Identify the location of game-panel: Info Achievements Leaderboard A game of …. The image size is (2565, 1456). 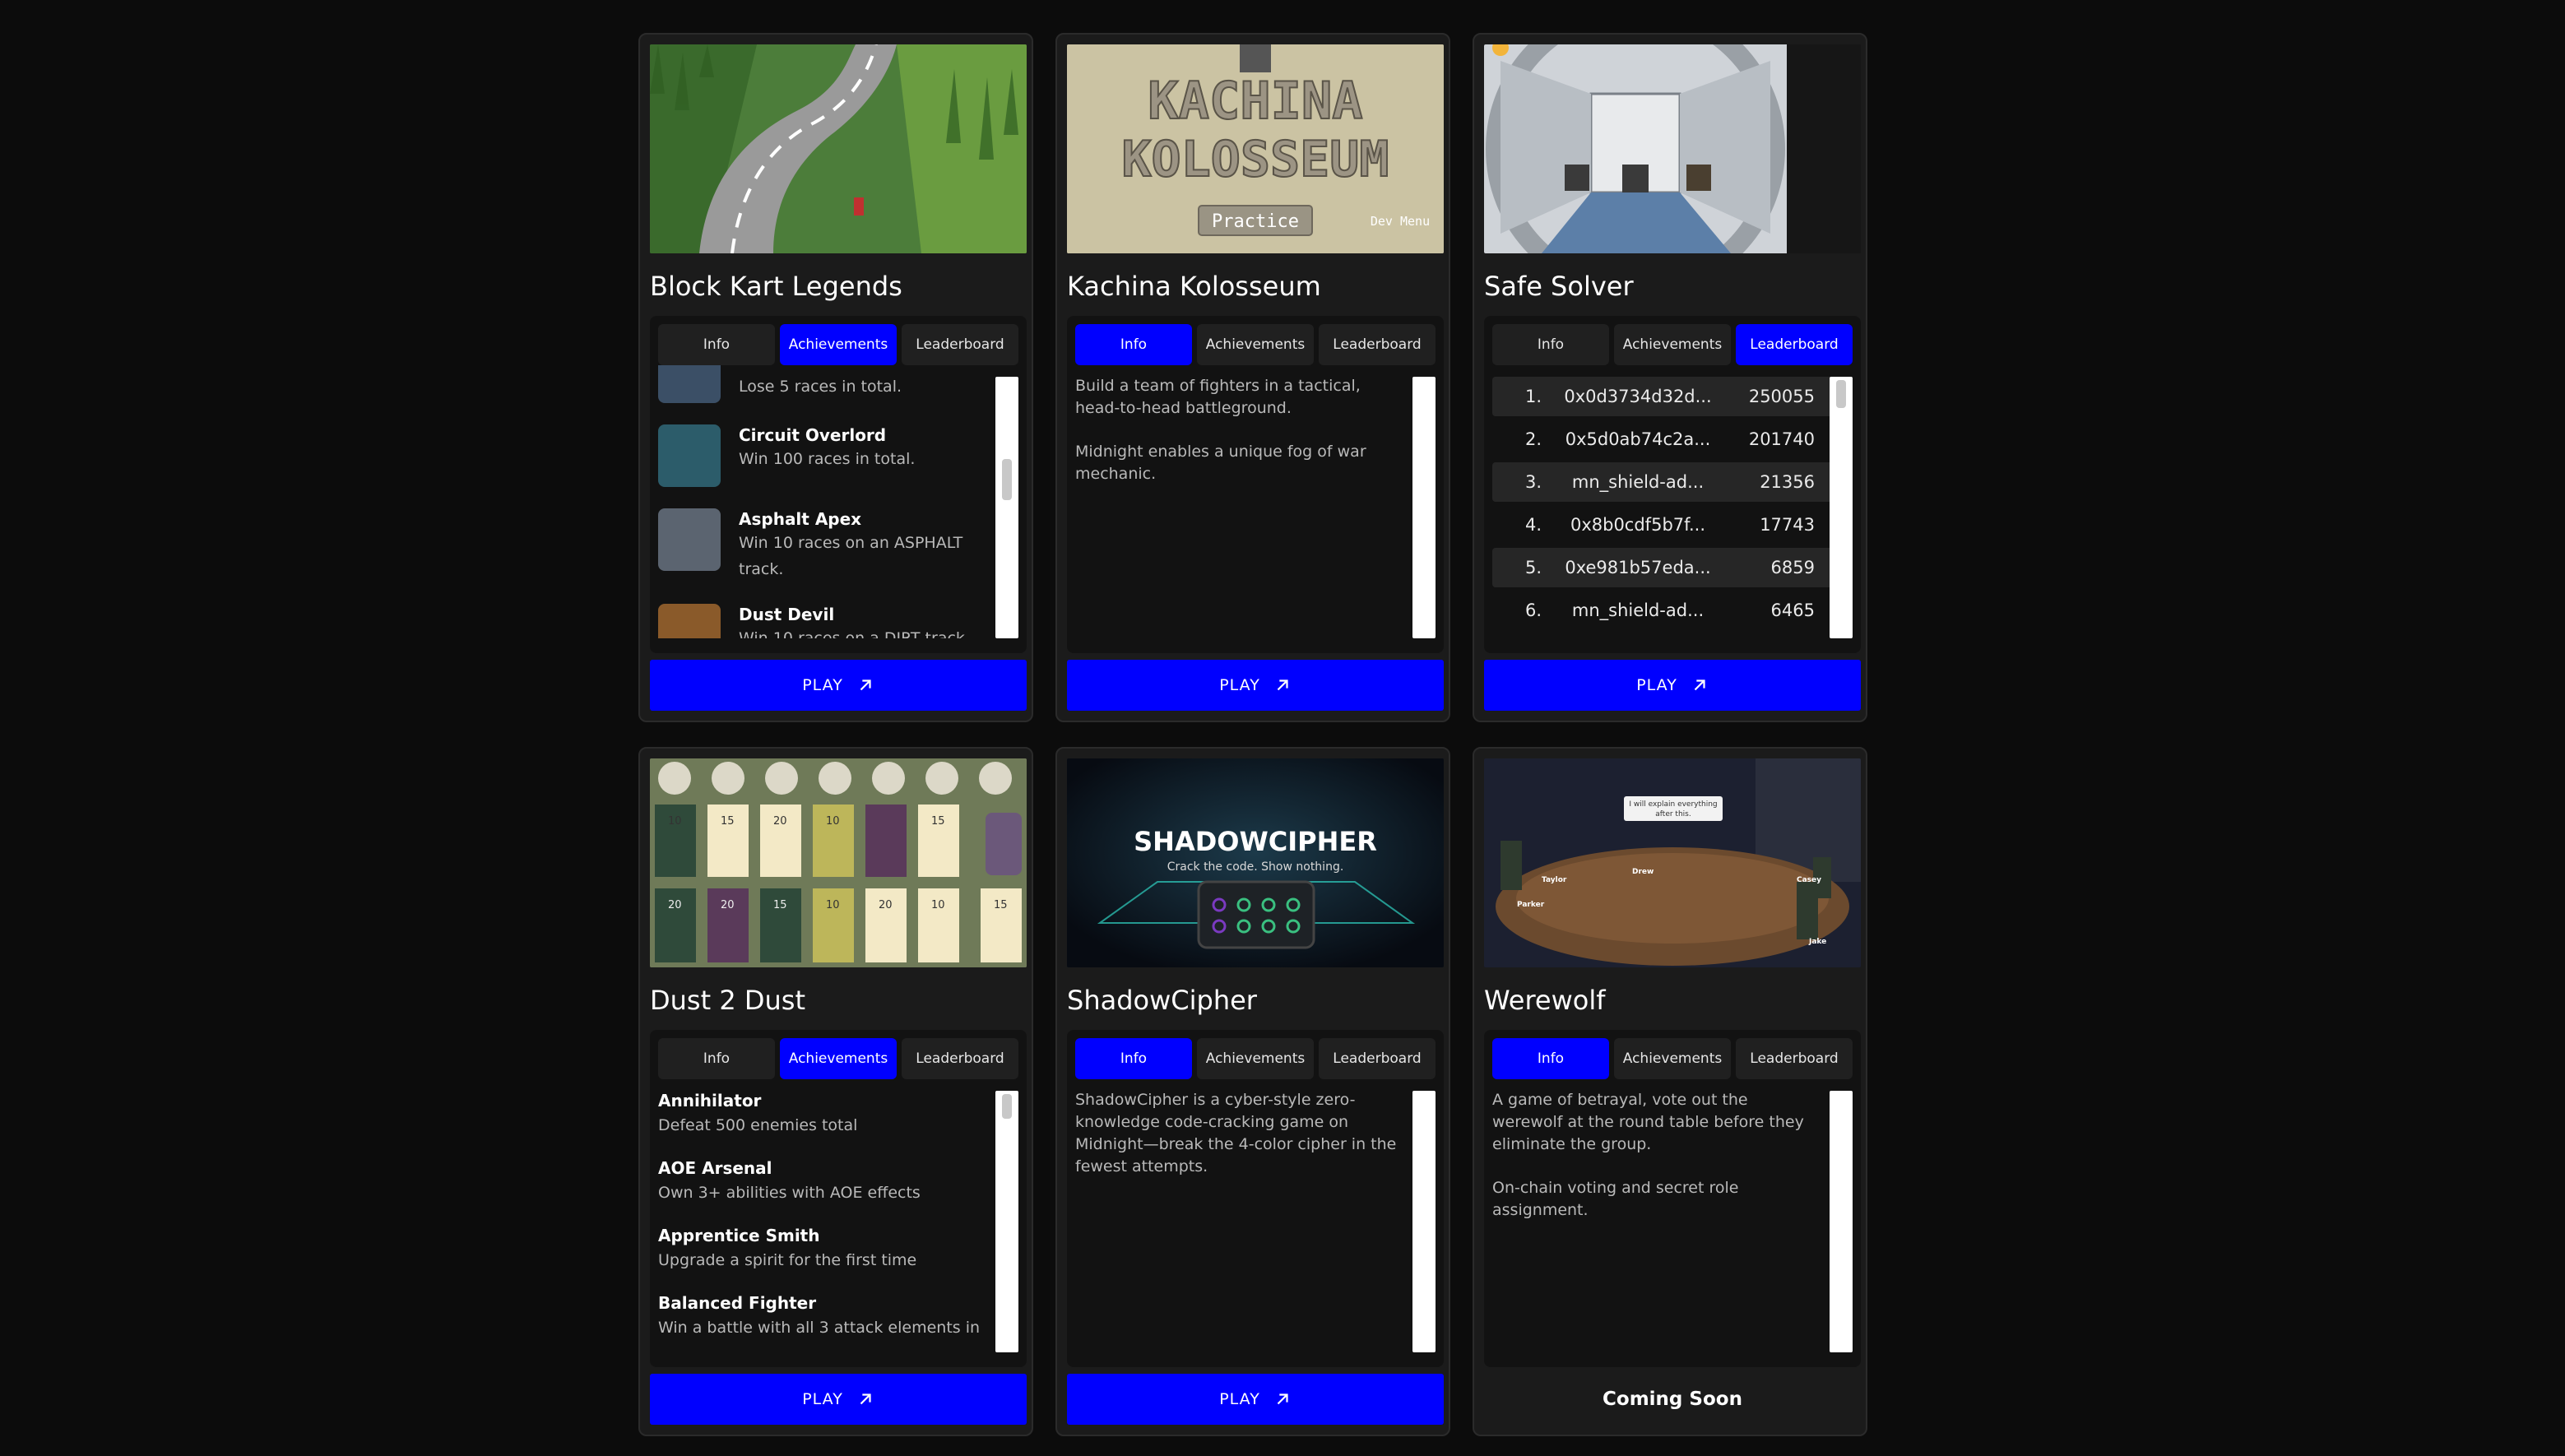
(1672, 1198).